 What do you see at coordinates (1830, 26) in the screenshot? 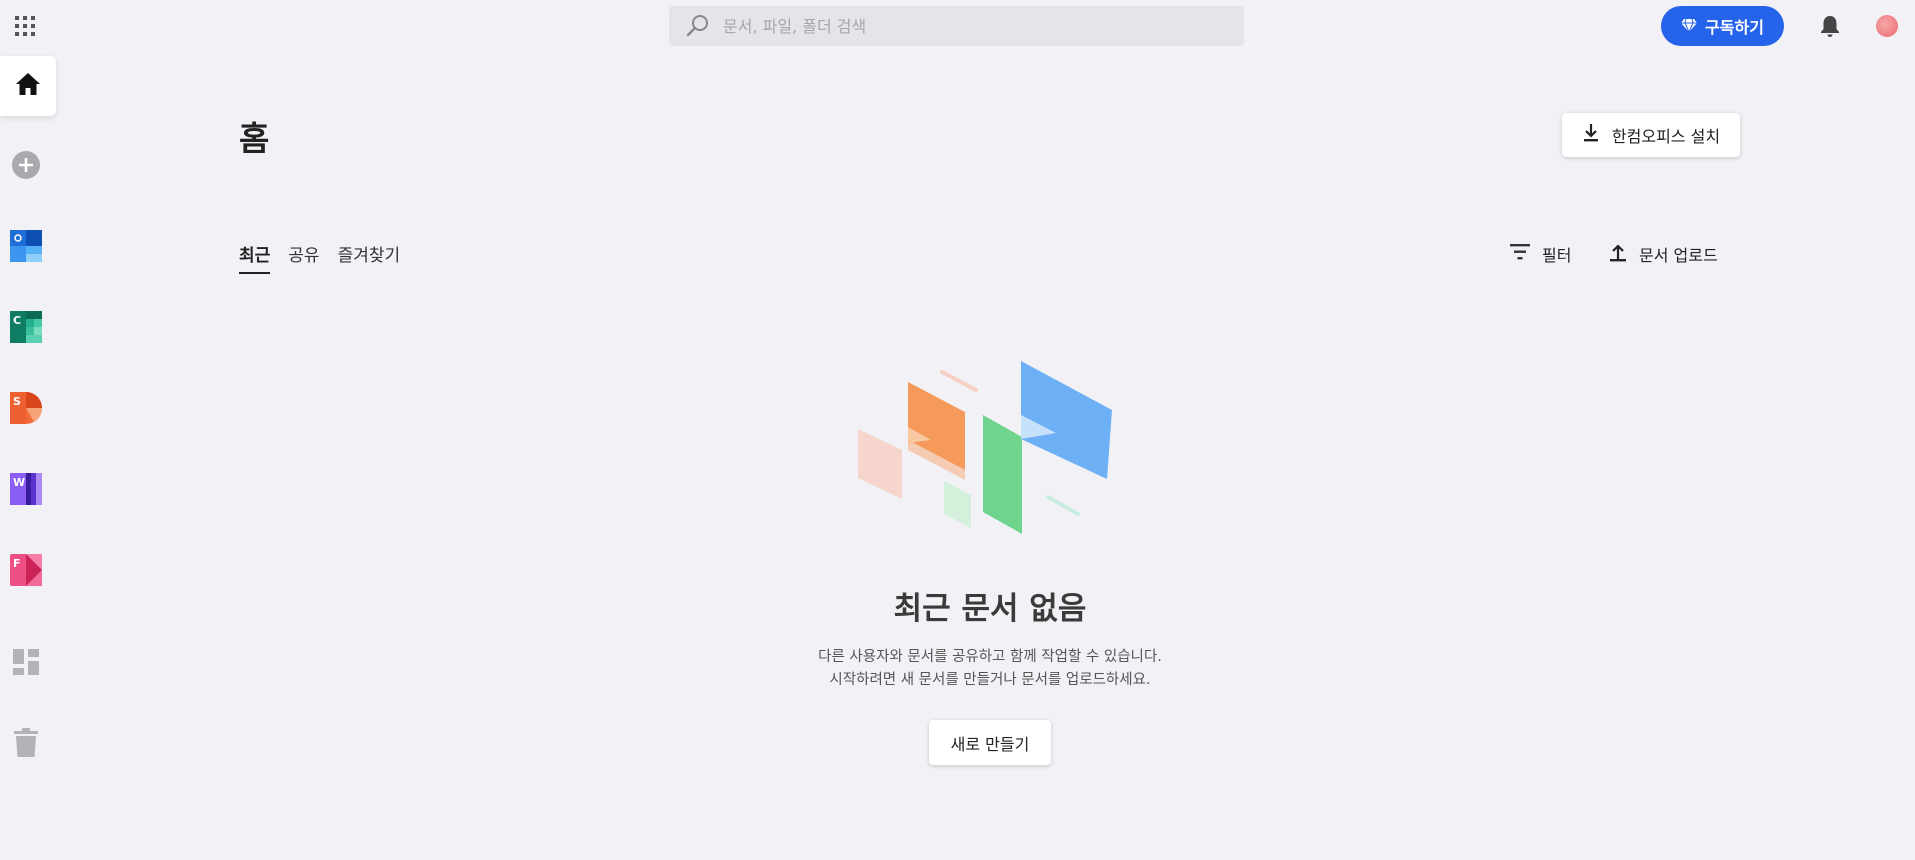
I see `notification-bell-icon` at bounding box center [1830, 26].